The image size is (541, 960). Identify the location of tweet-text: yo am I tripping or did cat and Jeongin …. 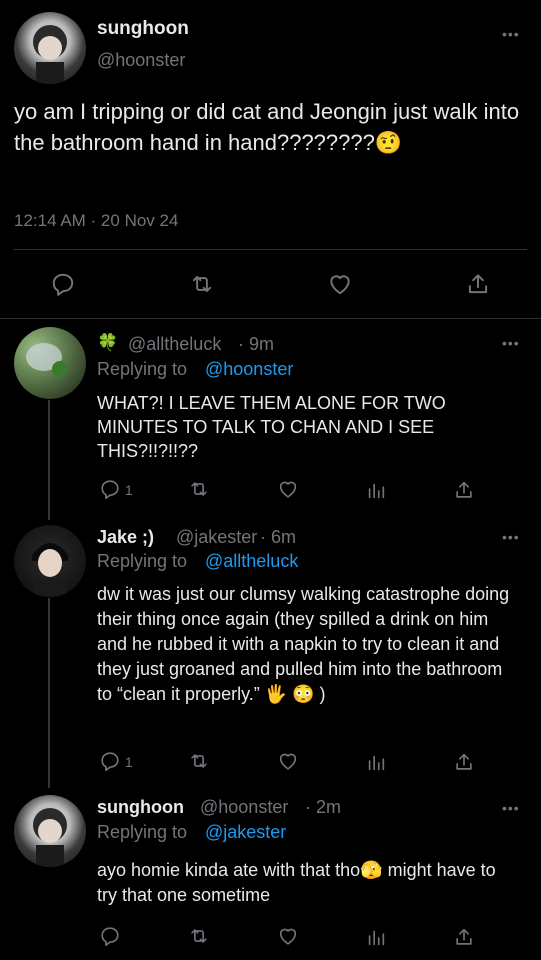
(267, 127).